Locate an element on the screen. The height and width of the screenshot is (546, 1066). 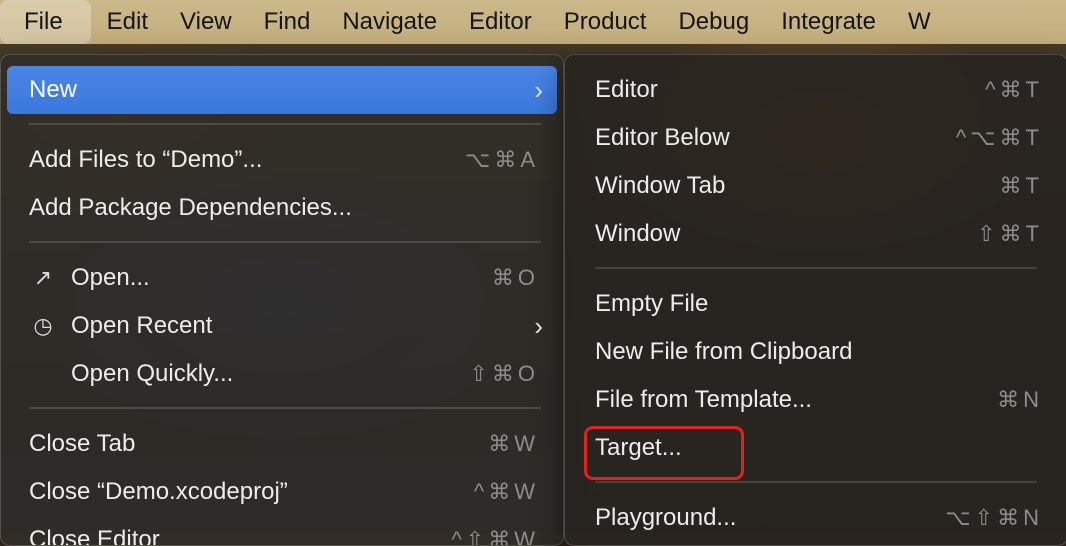
menu-product: Product is located at coordinates (605, 22).